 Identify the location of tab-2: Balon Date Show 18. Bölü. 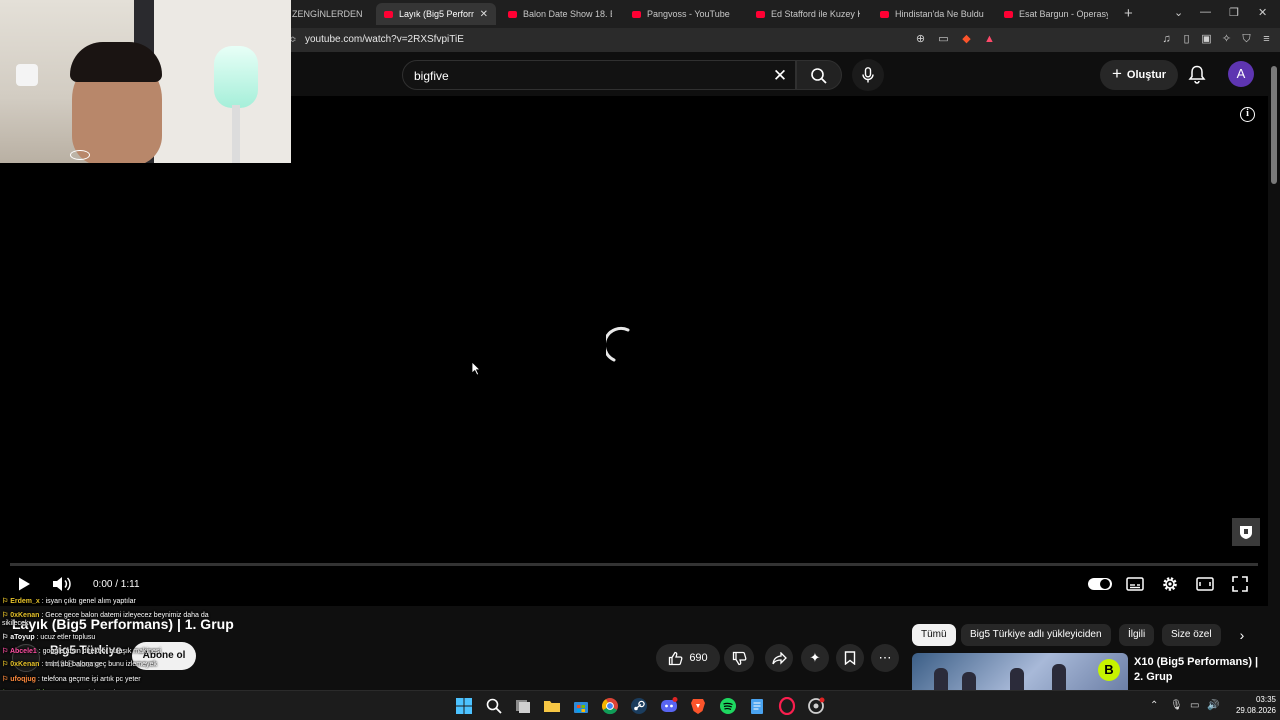
(560, 14).